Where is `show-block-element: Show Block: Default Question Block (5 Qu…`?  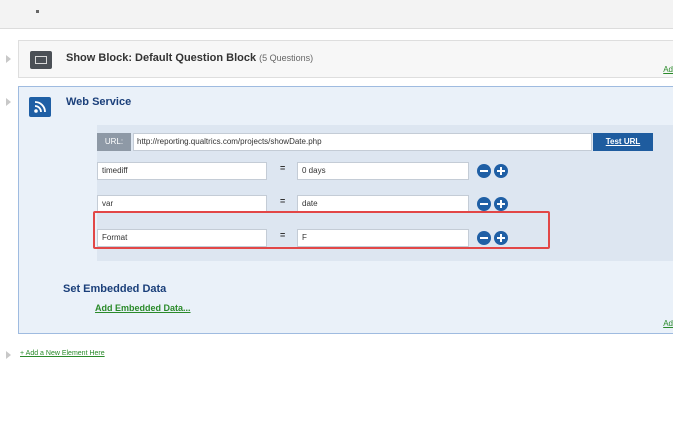 show-block-element: Show Block: Default Question Block (5 Qu… is located at coordinates (345, 59).